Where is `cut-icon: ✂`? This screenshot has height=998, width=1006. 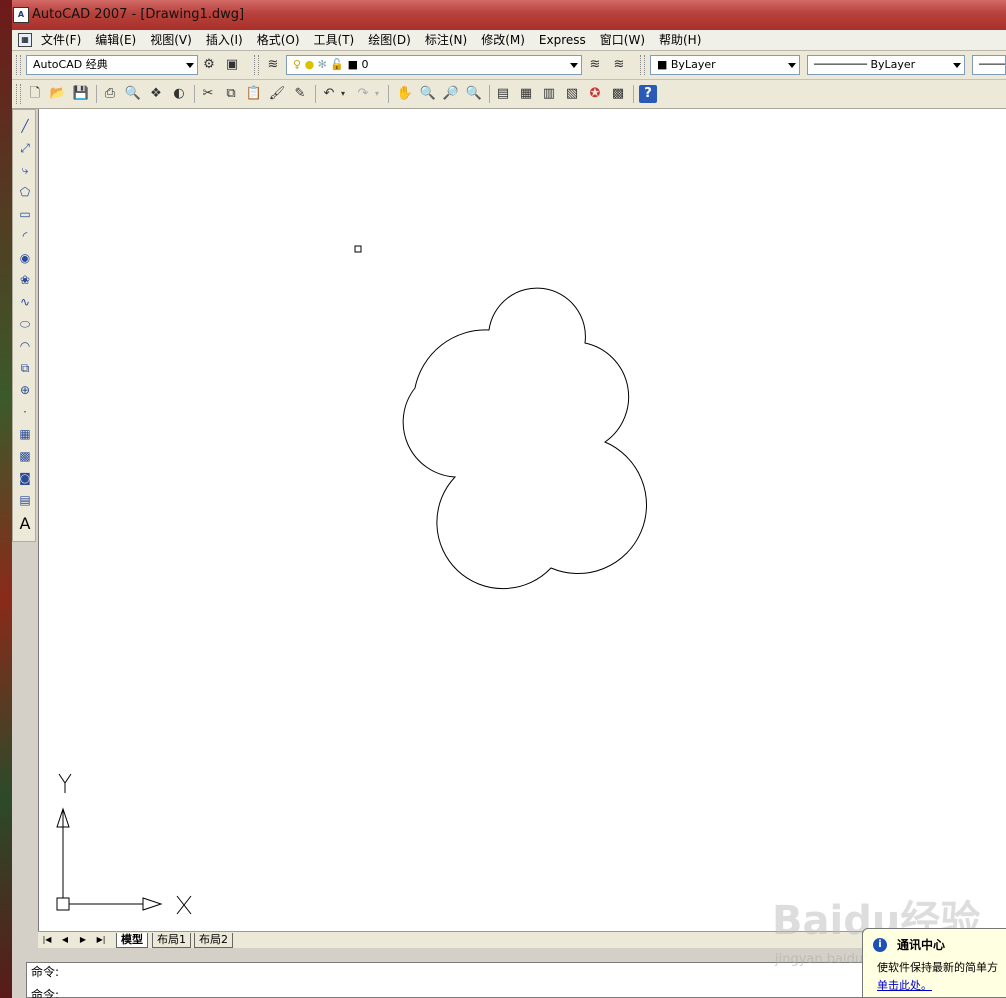 cut-icon: ✂ is located at coordinates (208, 94).